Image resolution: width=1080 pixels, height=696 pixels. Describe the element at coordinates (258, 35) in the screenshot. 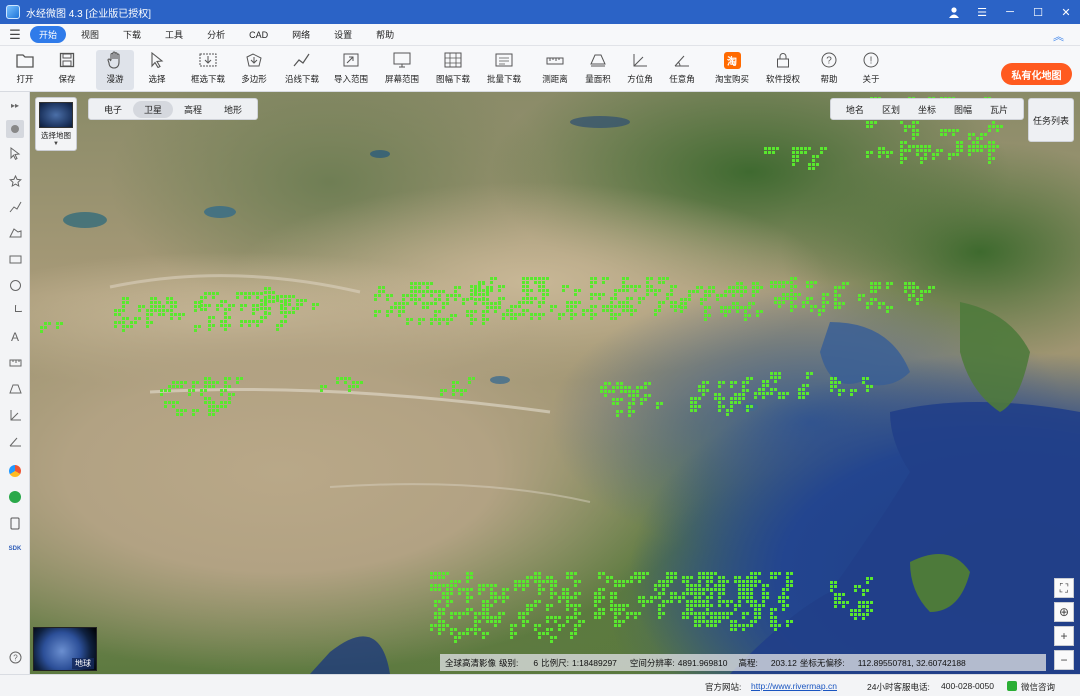

I see `menu-cad: CAD` at that location.